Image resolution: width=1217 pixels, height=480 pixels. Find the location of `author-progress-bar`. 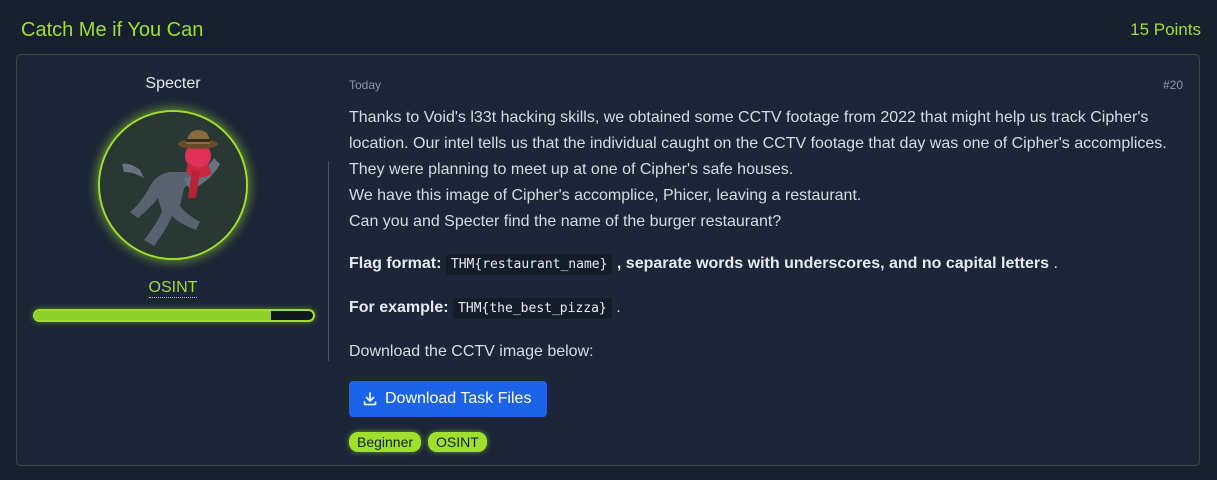

author-progress-bar is located at coordinates (174, 315).